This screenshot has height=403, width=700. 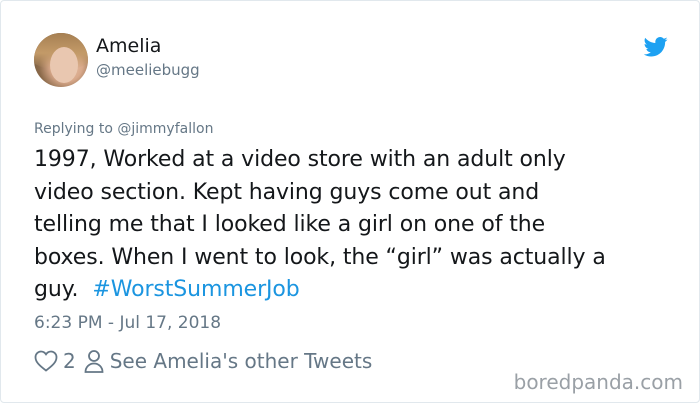 What do you see at coordinates (148, 70) in the screenshot?
I see `user-handle: @meeliebugg` at bounding box center [148, 70].